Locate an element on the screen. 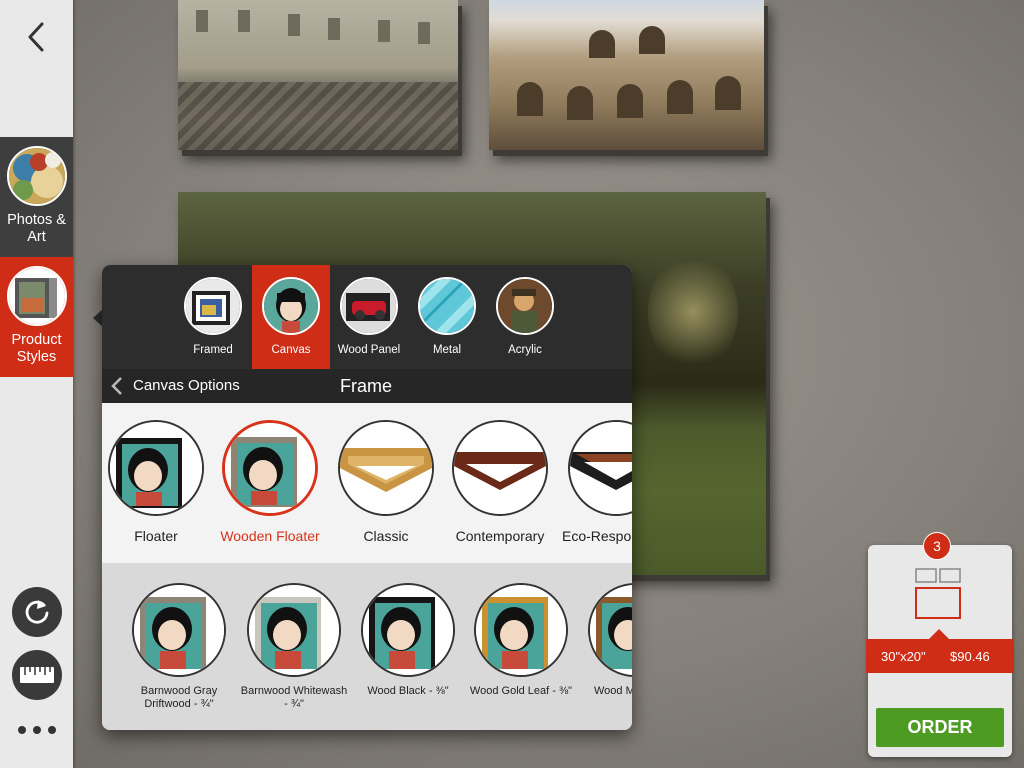  order-button: ORDER is located at coordinates (940, 727).